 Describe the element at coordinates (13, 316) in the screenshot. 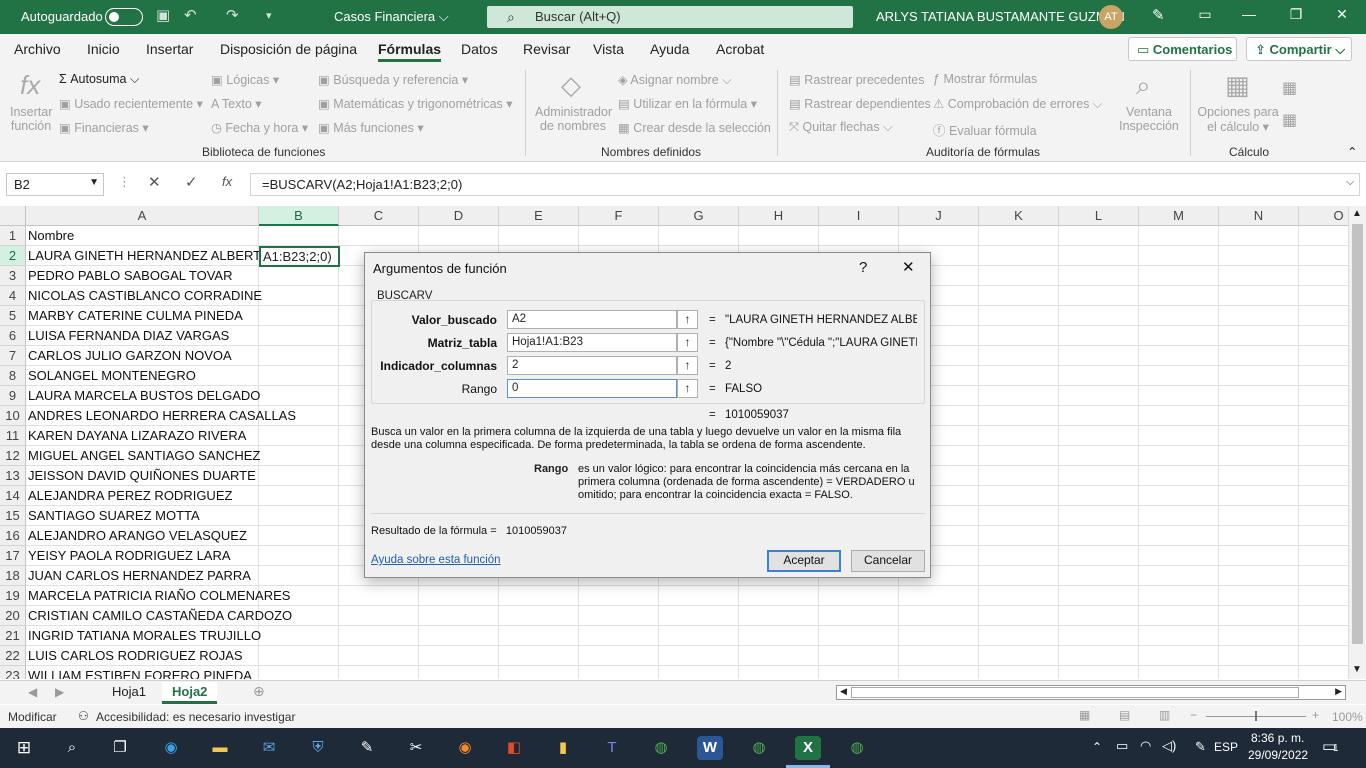

I see `row-header: 5` at that location.